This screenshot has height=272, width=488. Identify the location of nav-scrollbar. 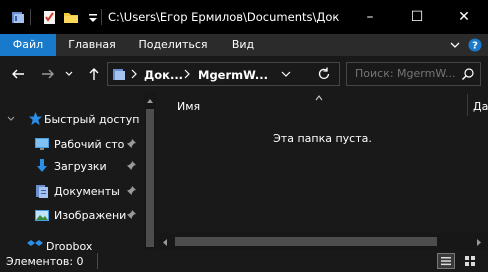
(150, 171).